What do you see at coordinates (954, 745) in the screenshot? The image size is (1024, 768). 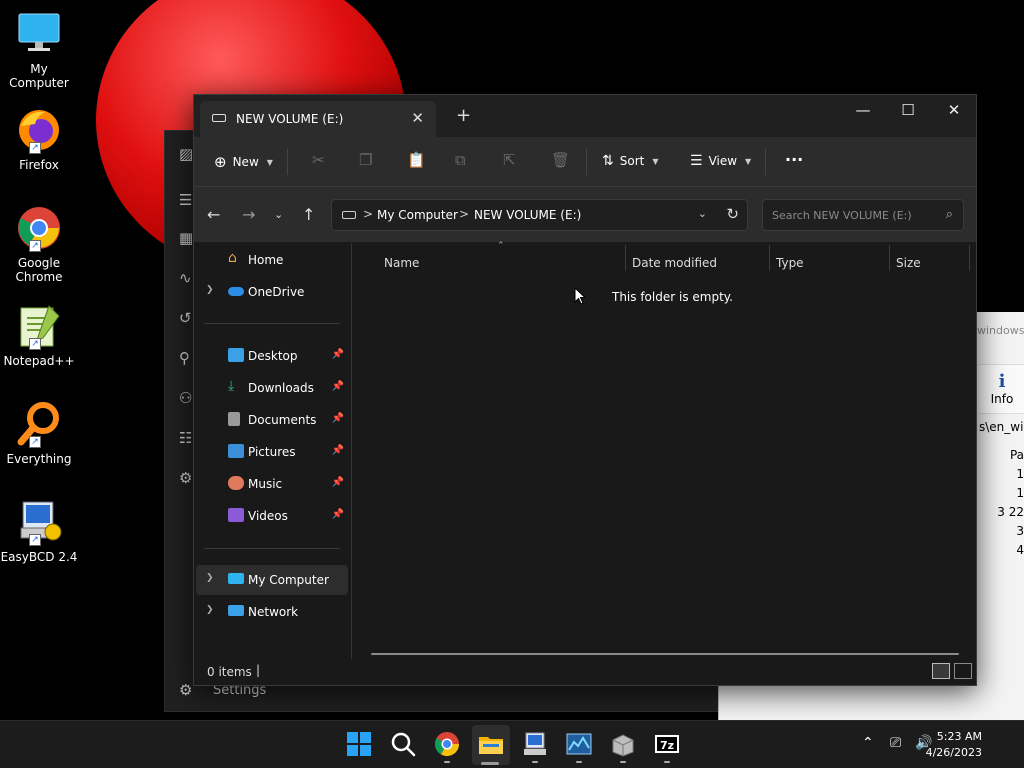 I see `clock: 5:23 AM 4/26/2023` at bounding box center [954, 745].